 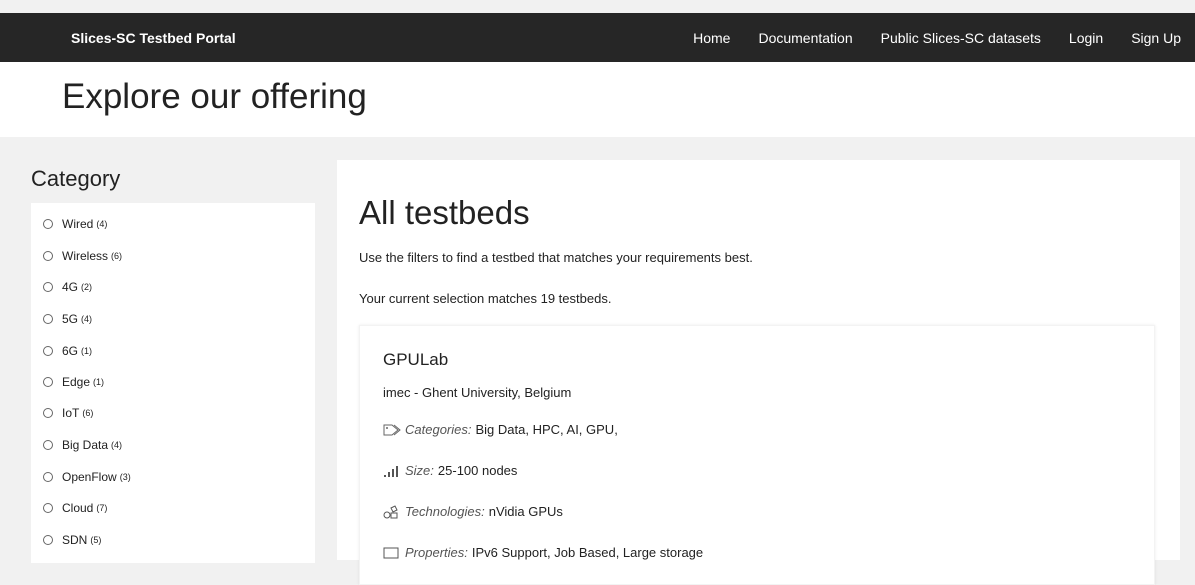 What do you see at coordinates (391, 471) in the screenshot?
I see `signal-bars-icon` at bounding box center [391, 471].